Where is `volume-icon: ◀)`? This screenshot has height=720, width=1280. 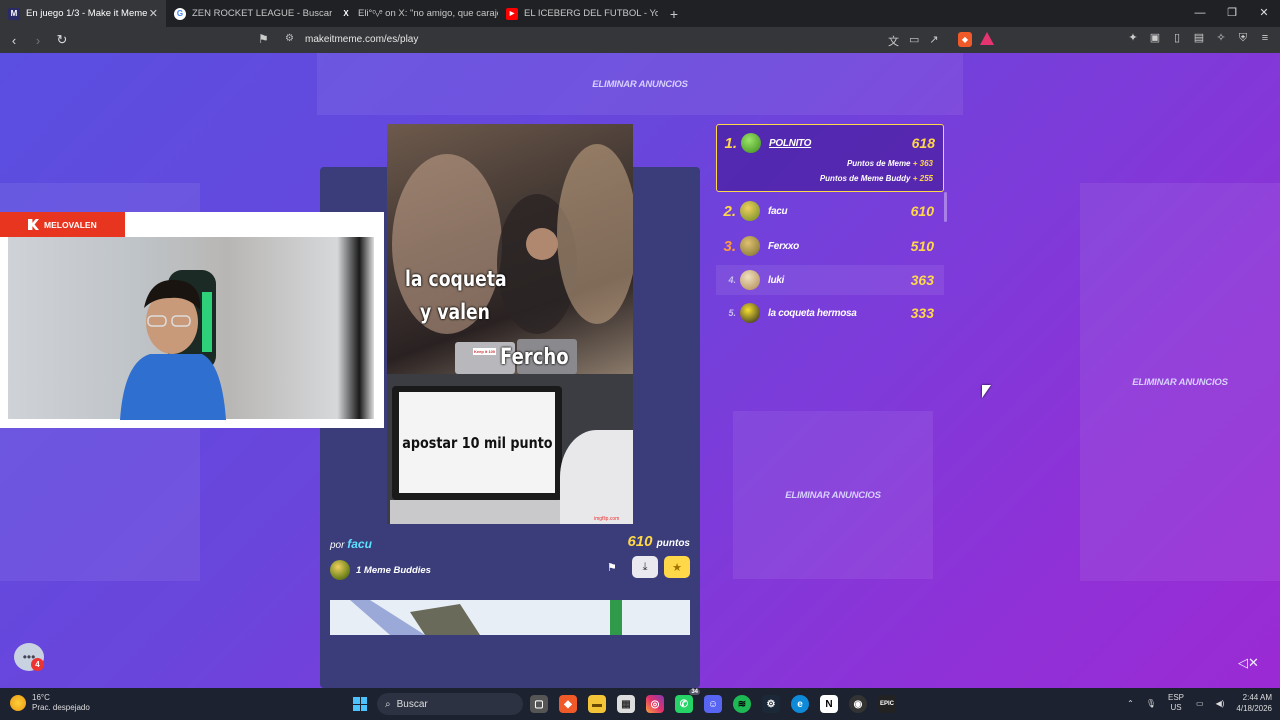
volume-icon: ◀) is located at coordinates (1220, 703).